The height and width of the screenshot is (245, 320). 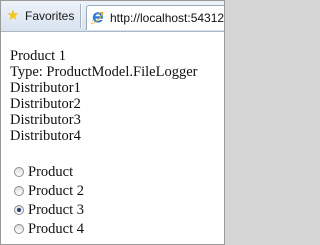 What do you see at coordinates (167, 18) in the screenshot?
I see `tab-title: http://localhost:54312/de` at bounding box center [167, 18].